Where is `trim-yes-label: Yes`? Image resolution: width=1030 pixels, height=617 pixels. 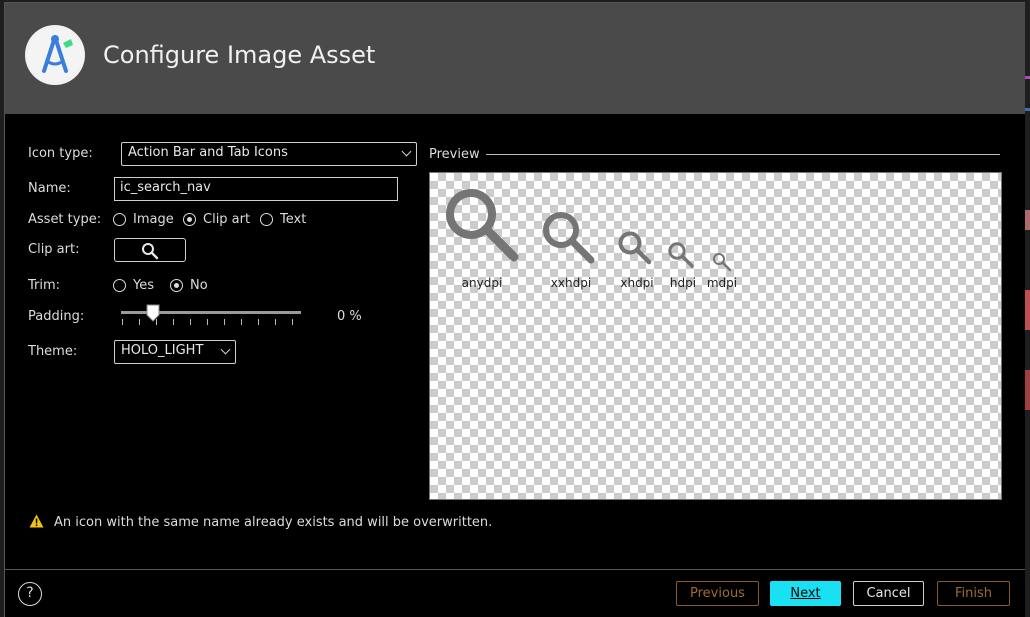
trim-yes-label: Yes is located at coordinates (143, 285).